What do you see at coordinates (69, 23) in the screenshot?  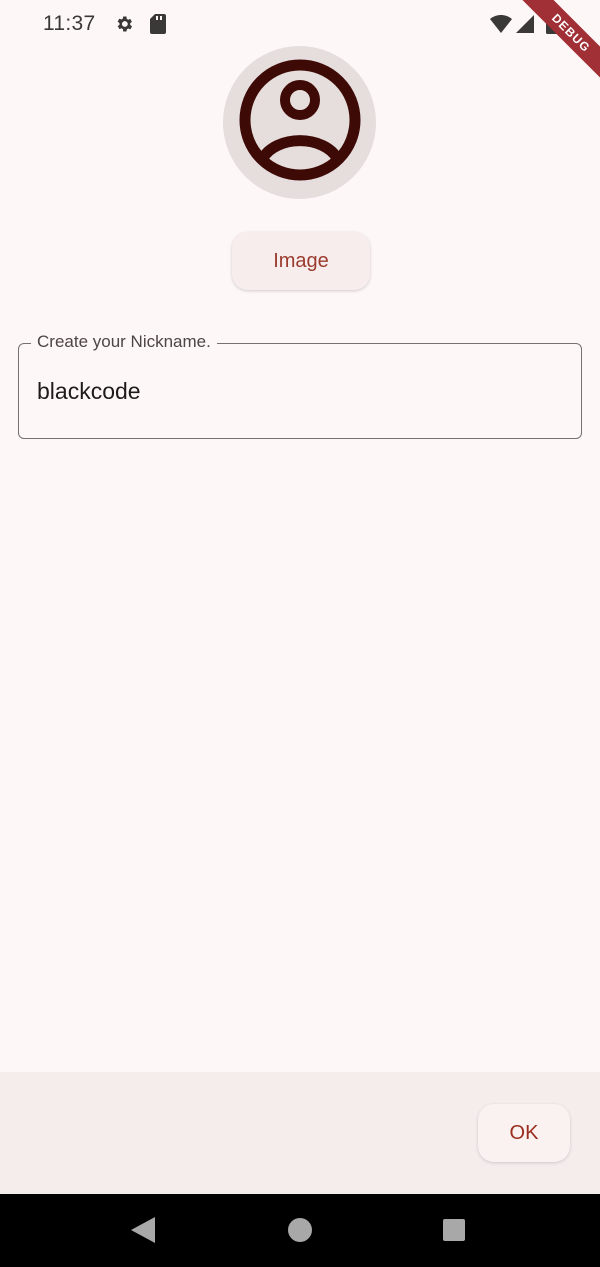 I see `status-time: 11:37` at bounding box center [69, 23].